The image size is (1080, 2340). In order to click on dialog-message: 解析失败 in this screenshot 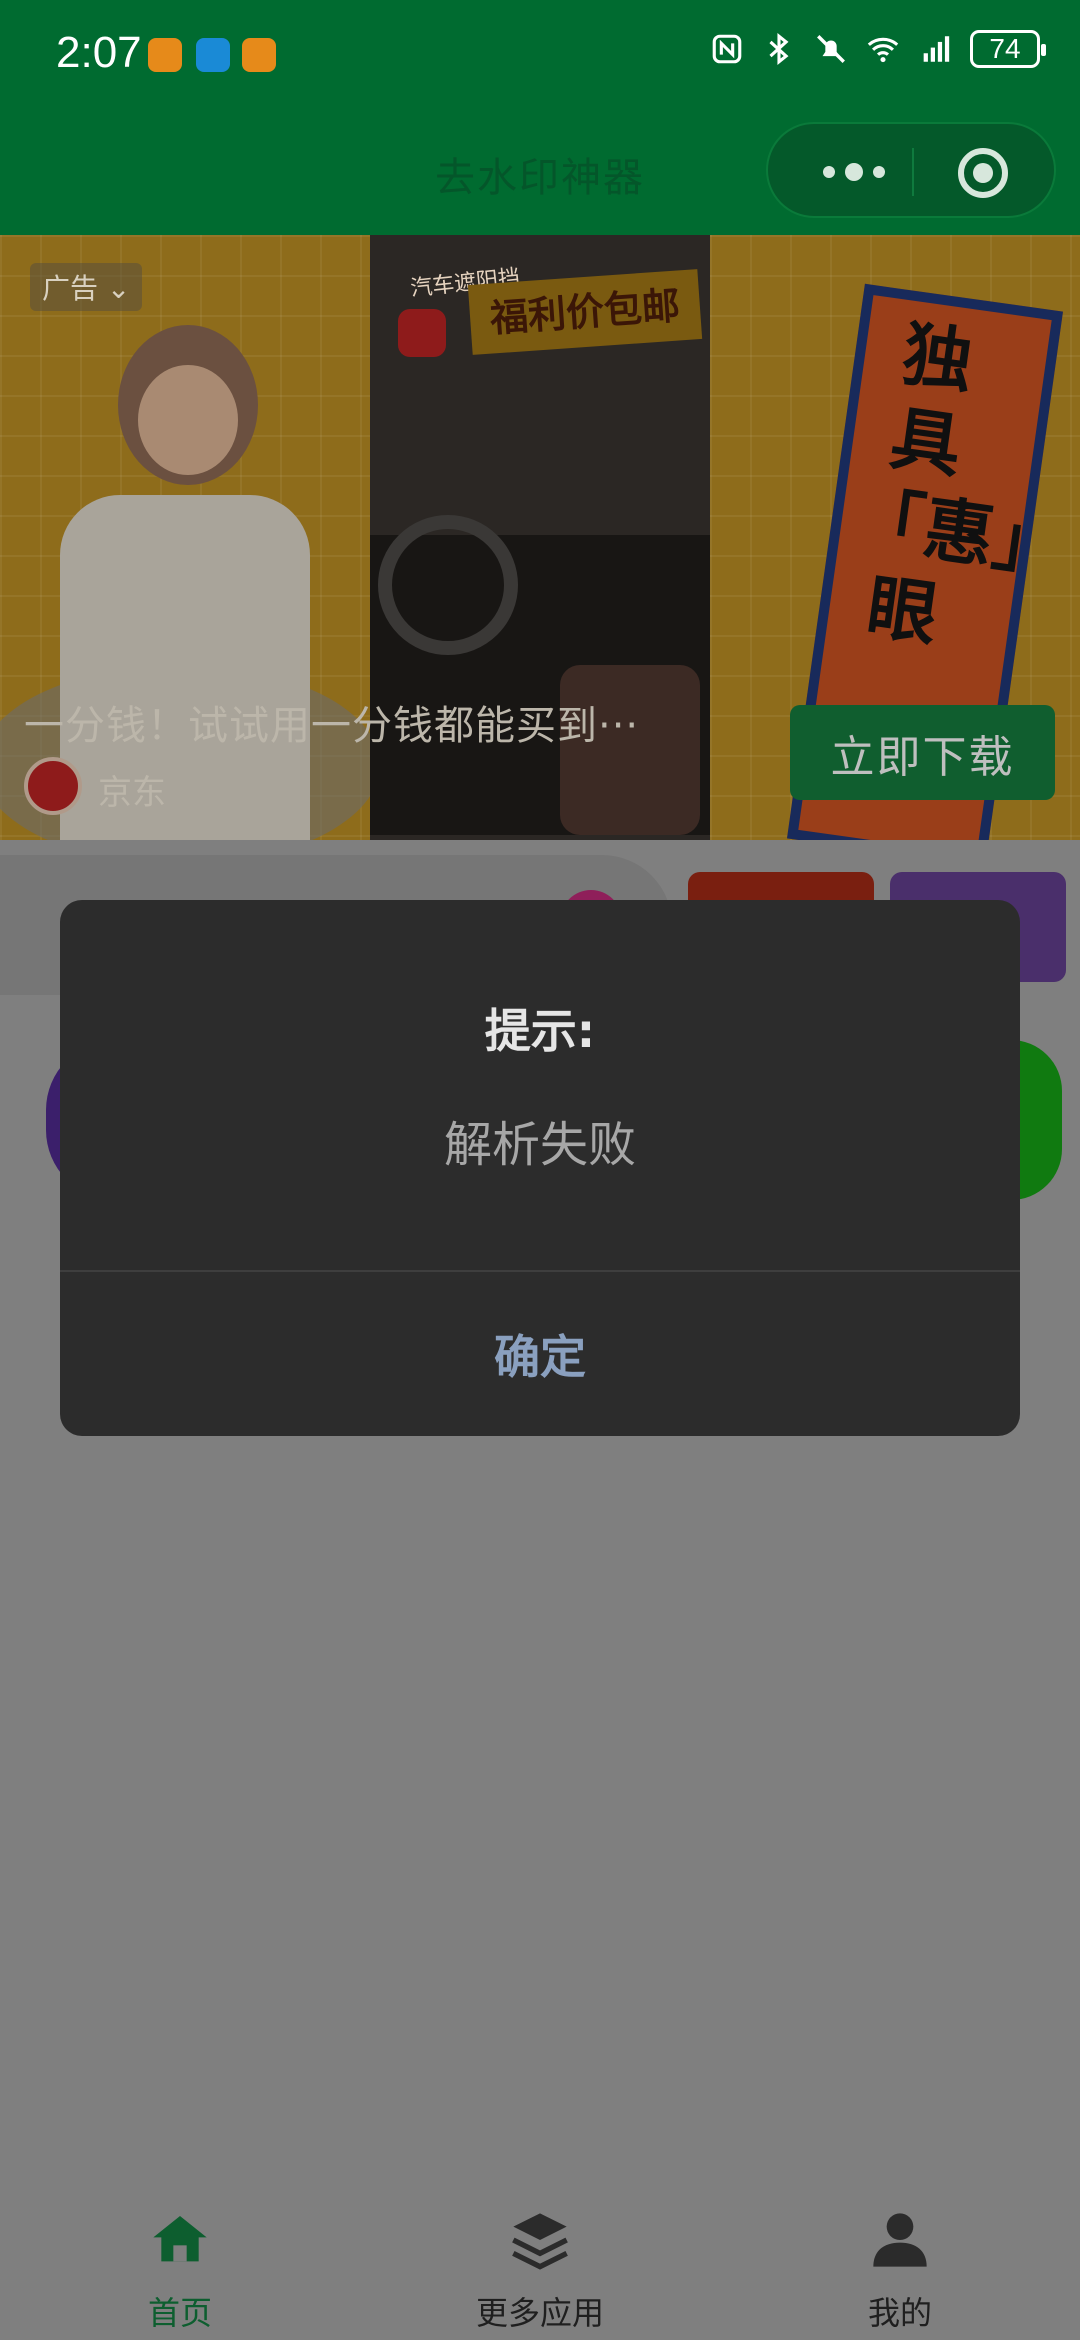, I will do `click(539, 1145)`.